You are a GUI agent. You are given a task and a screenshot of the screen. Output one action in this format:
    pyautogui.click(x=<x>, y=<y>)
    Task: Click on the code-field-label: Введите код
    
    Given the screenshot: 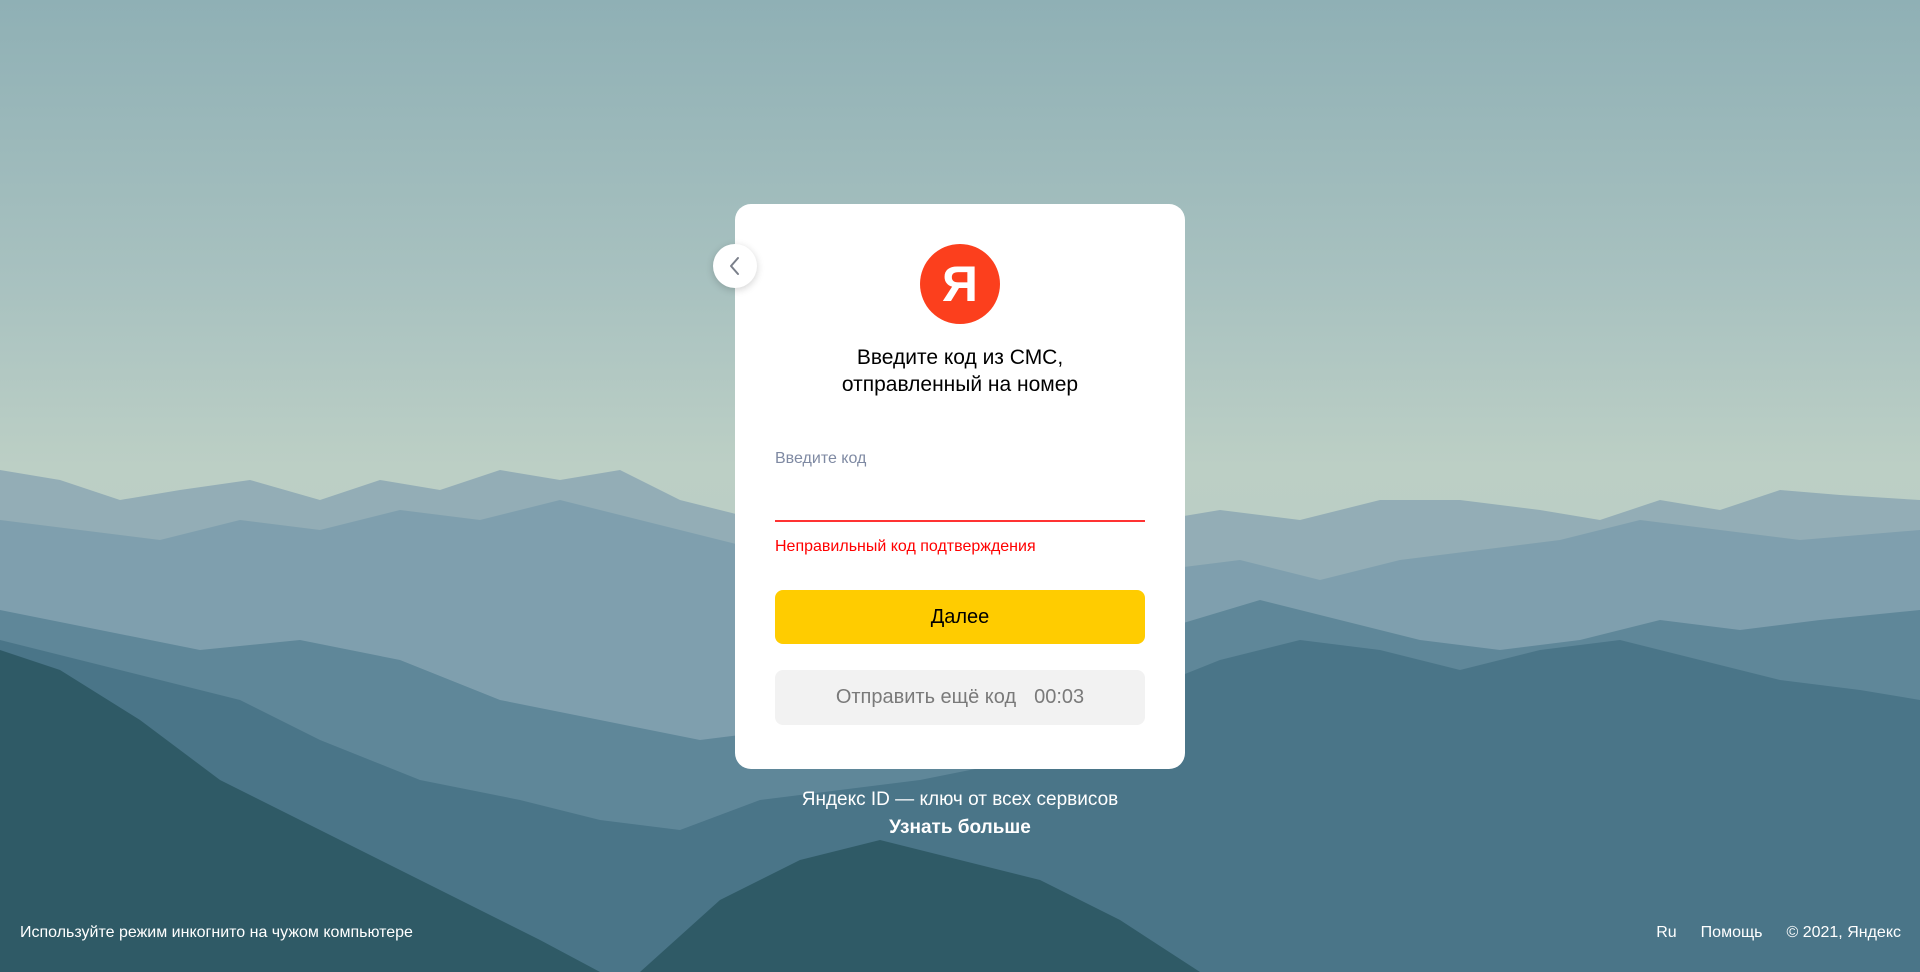 What is the action you would take?
    pyautogui.click(x=821, y=458)
    